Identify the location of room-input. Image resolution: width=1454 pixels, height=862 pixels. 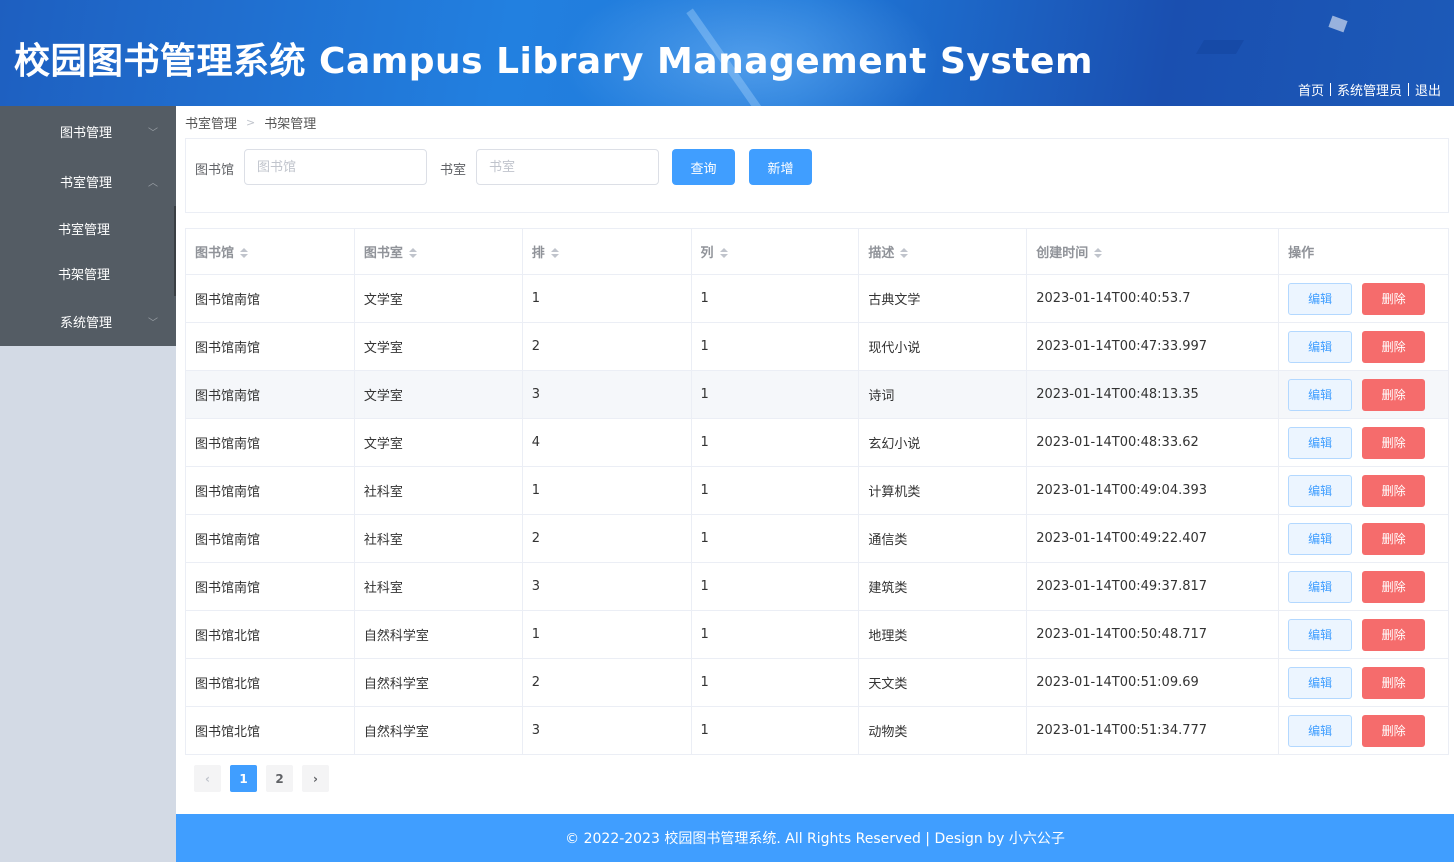
(567, 167).